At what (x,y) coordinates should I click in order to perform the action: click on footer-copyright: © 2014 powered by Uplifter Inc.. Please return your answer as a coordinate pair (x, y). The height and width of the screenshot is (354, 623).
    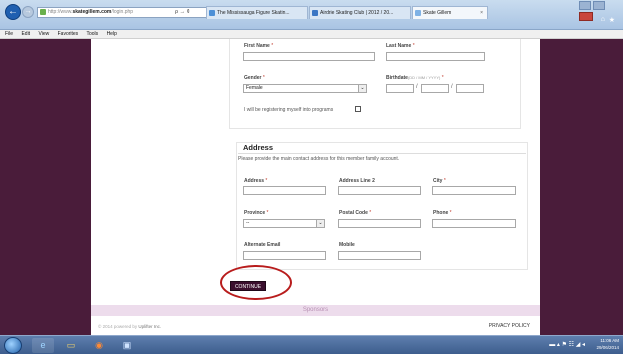
    Looking at the image, I should click on (130, 326).